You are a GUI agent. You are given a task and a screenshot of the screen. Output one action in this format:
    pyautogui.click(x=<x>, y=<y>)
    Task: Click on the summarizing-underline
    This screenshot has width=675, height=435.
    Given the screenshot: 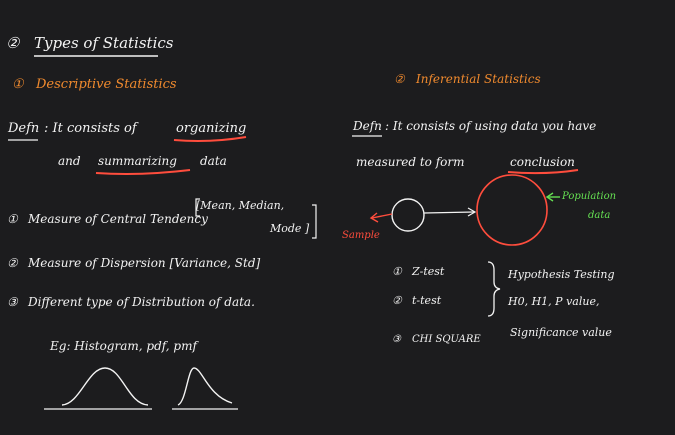 What is the action you would take?
    pyautogui.click(x=143, y=172)
    